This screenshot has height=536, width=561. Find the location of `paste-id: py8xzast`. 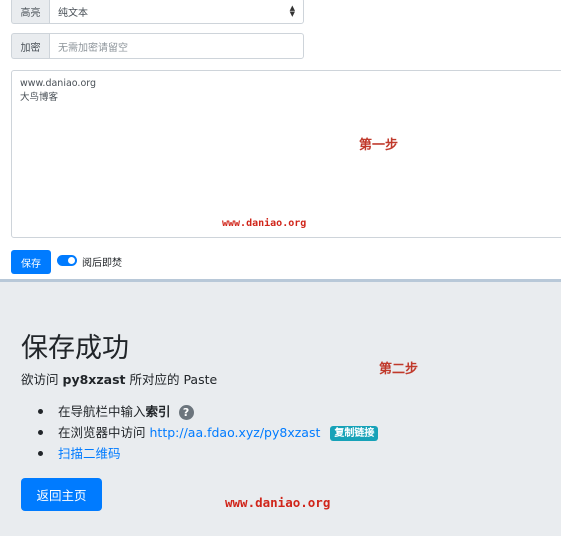

paste-id: py8xzast is located at coordinates (94, 379).